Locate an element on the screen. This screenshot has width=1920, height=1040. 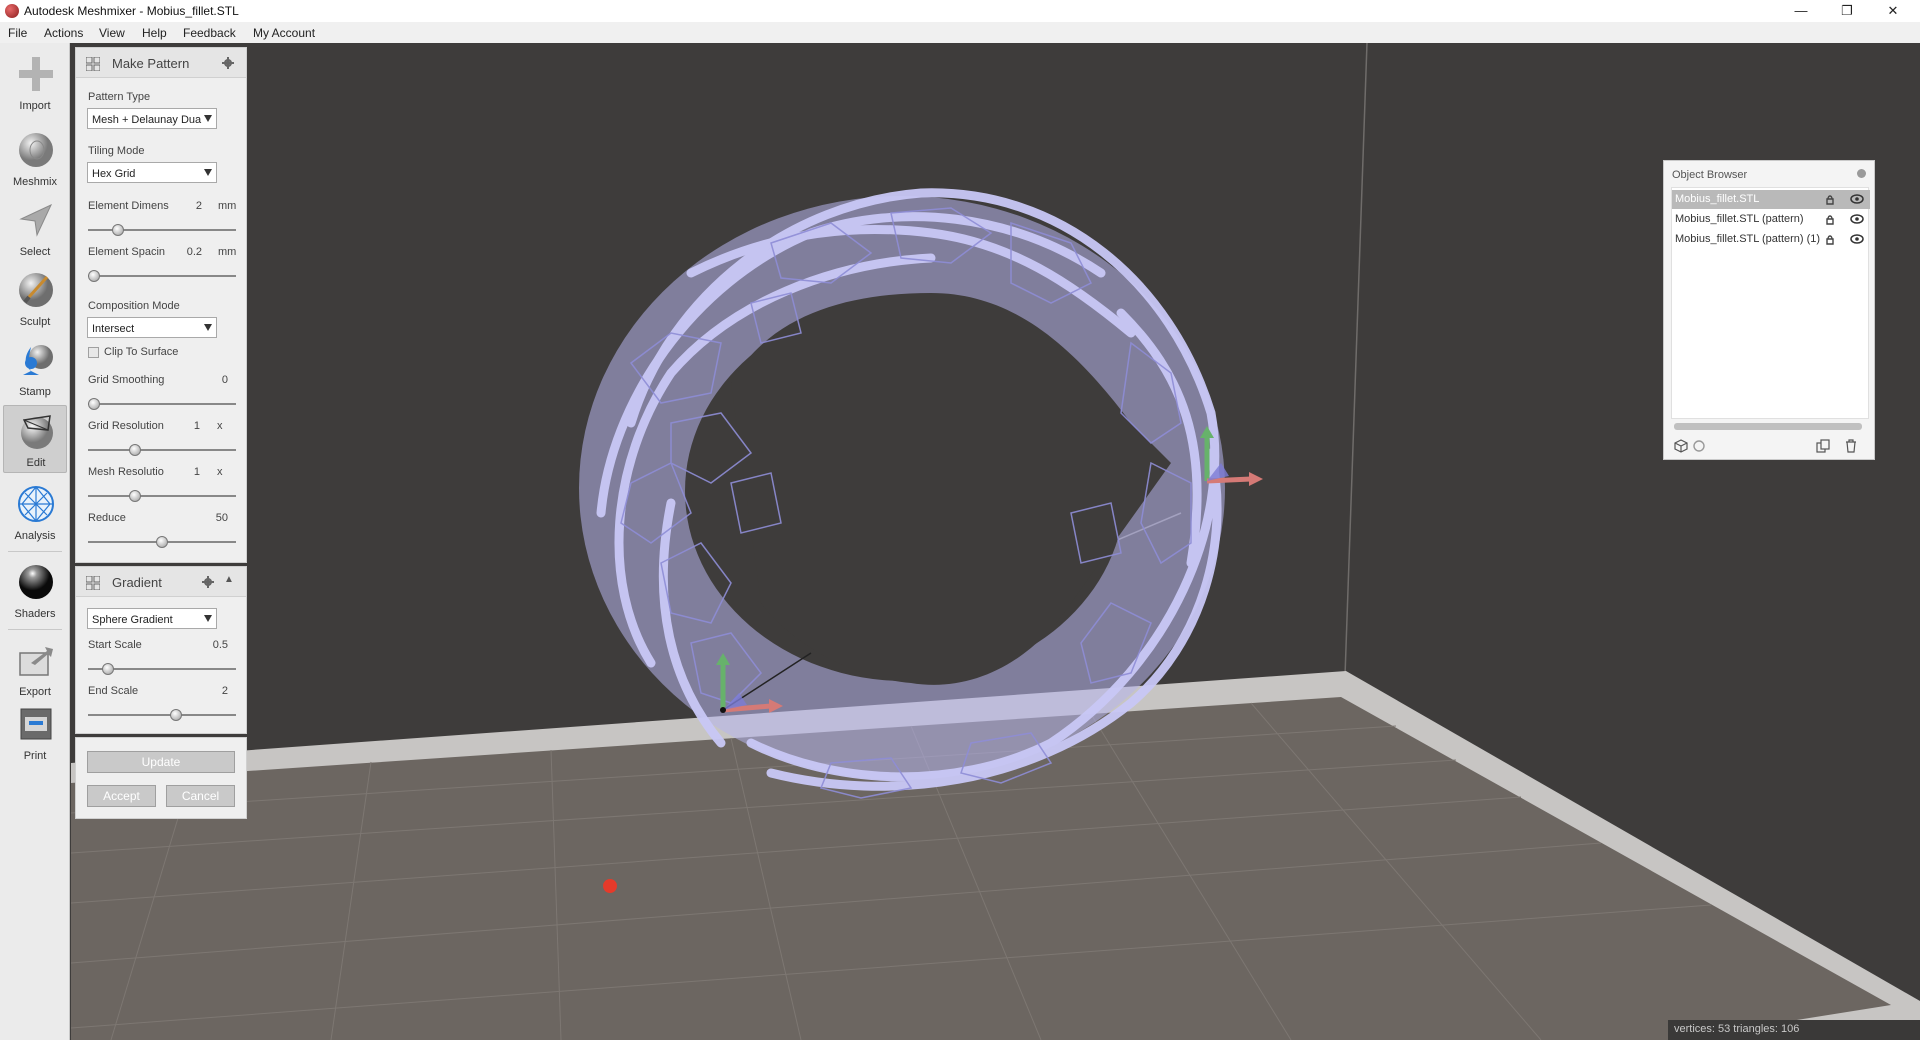
tool-sculpt-label: Sculpt is located at coordinates (35, 322).